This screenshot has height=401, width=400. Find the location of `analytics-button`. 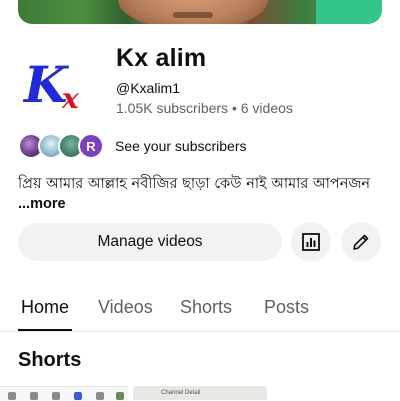

analytics-button is located at coordinates (311, 242).